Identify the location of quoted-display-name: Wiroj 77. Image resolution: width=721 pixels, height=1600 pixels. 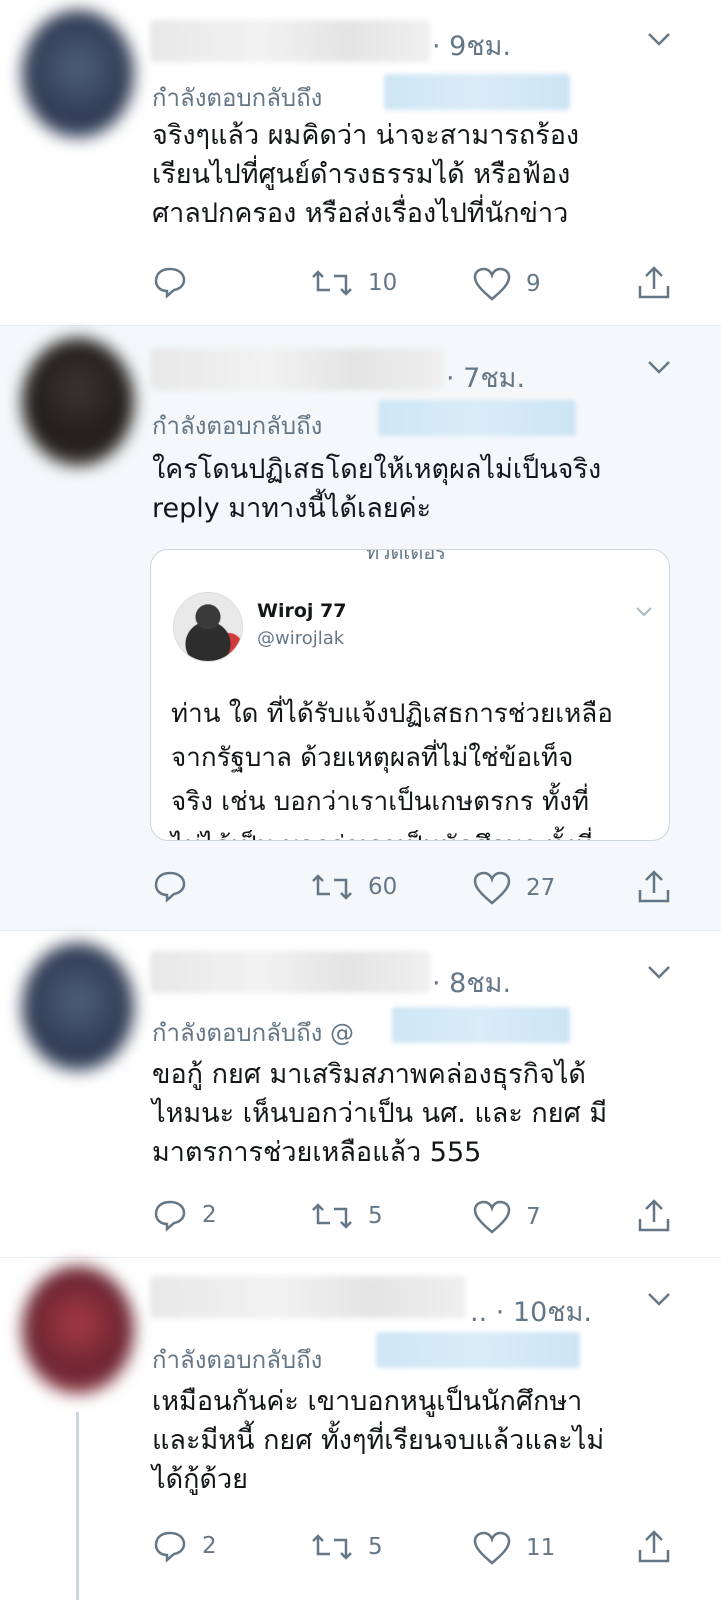
(301, 611).